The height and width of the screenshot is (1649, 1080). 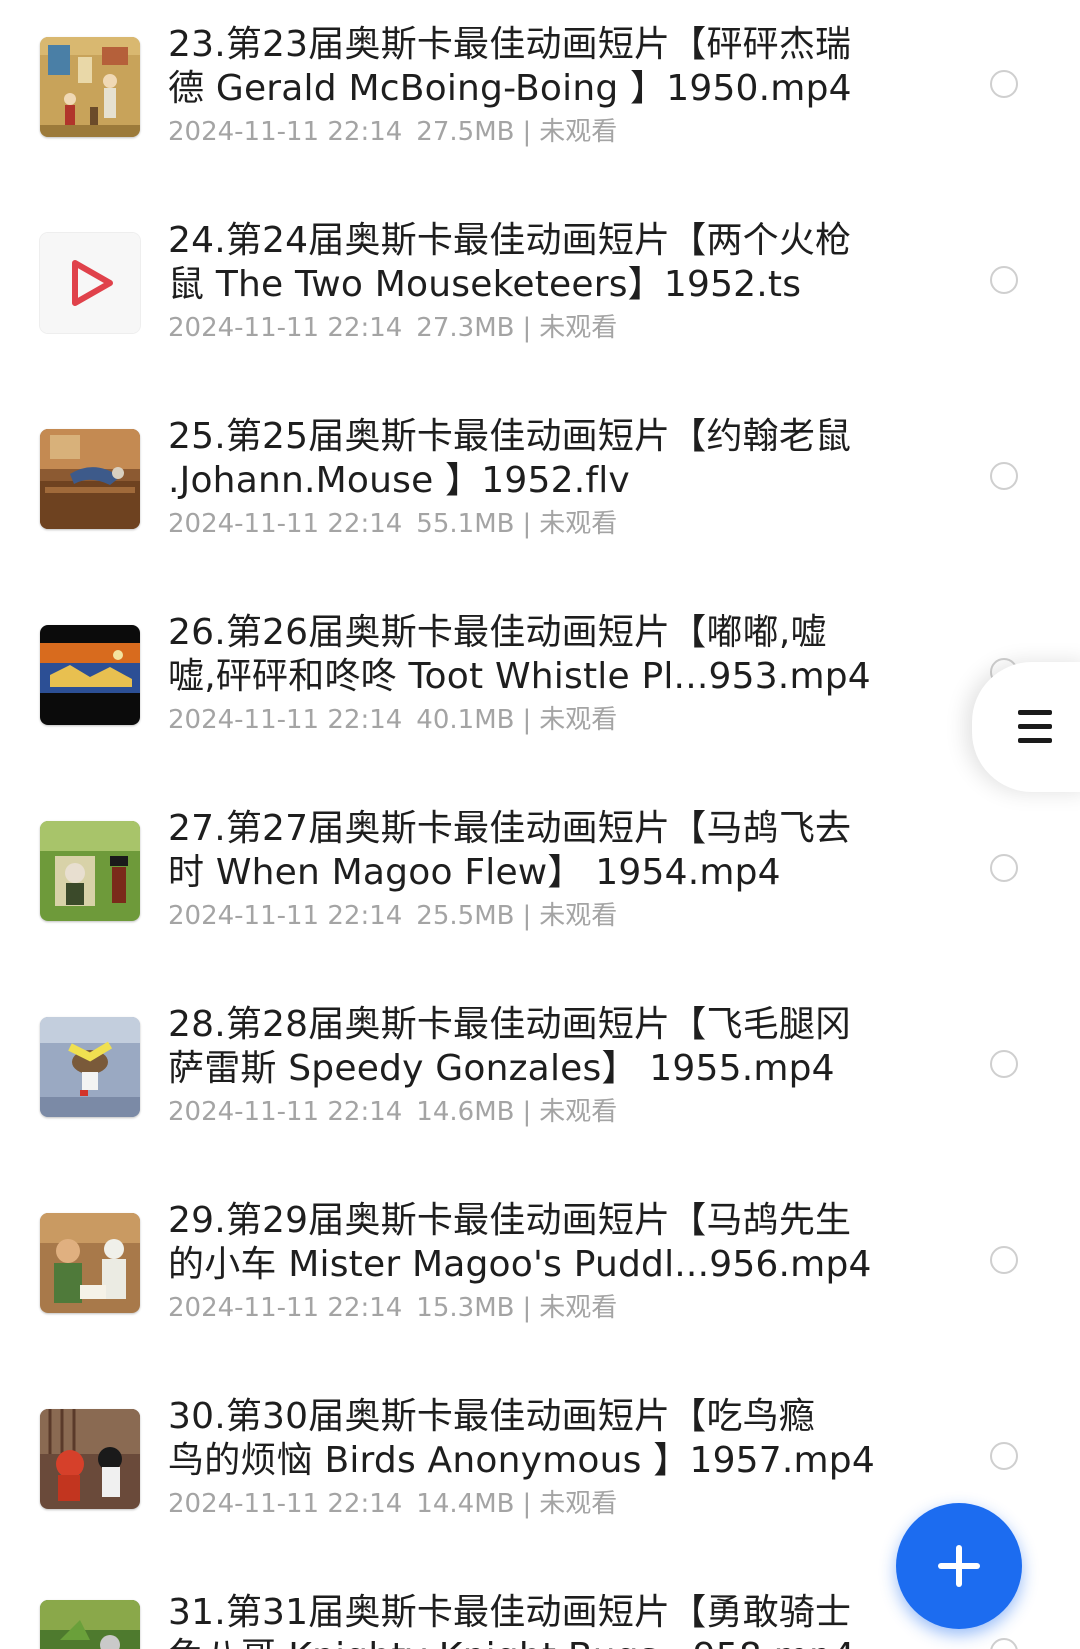 I want to click on video-title-line: 29.第29届奥斯卡最佳动画短片【马鸪先生, so click(x=510, y=1220).